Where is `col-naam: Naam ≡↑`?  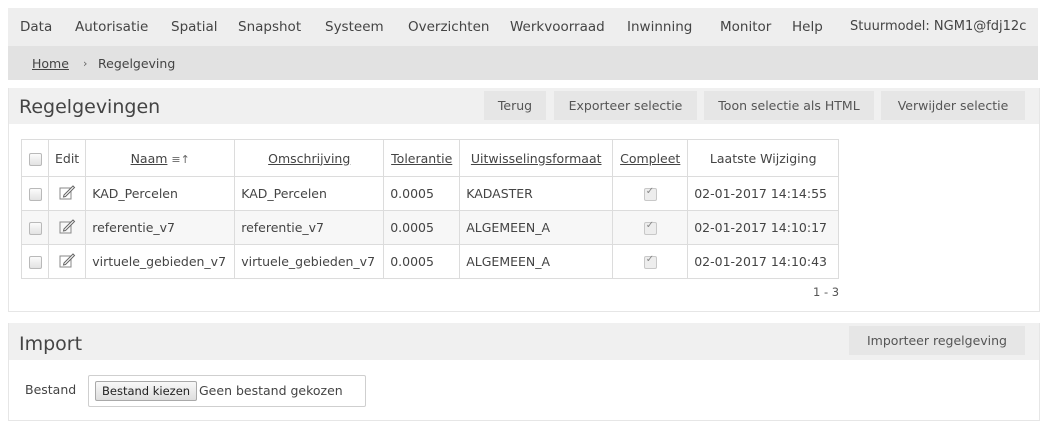
col-naam: Naam ≡↑ is located at coordinates (160, 158).